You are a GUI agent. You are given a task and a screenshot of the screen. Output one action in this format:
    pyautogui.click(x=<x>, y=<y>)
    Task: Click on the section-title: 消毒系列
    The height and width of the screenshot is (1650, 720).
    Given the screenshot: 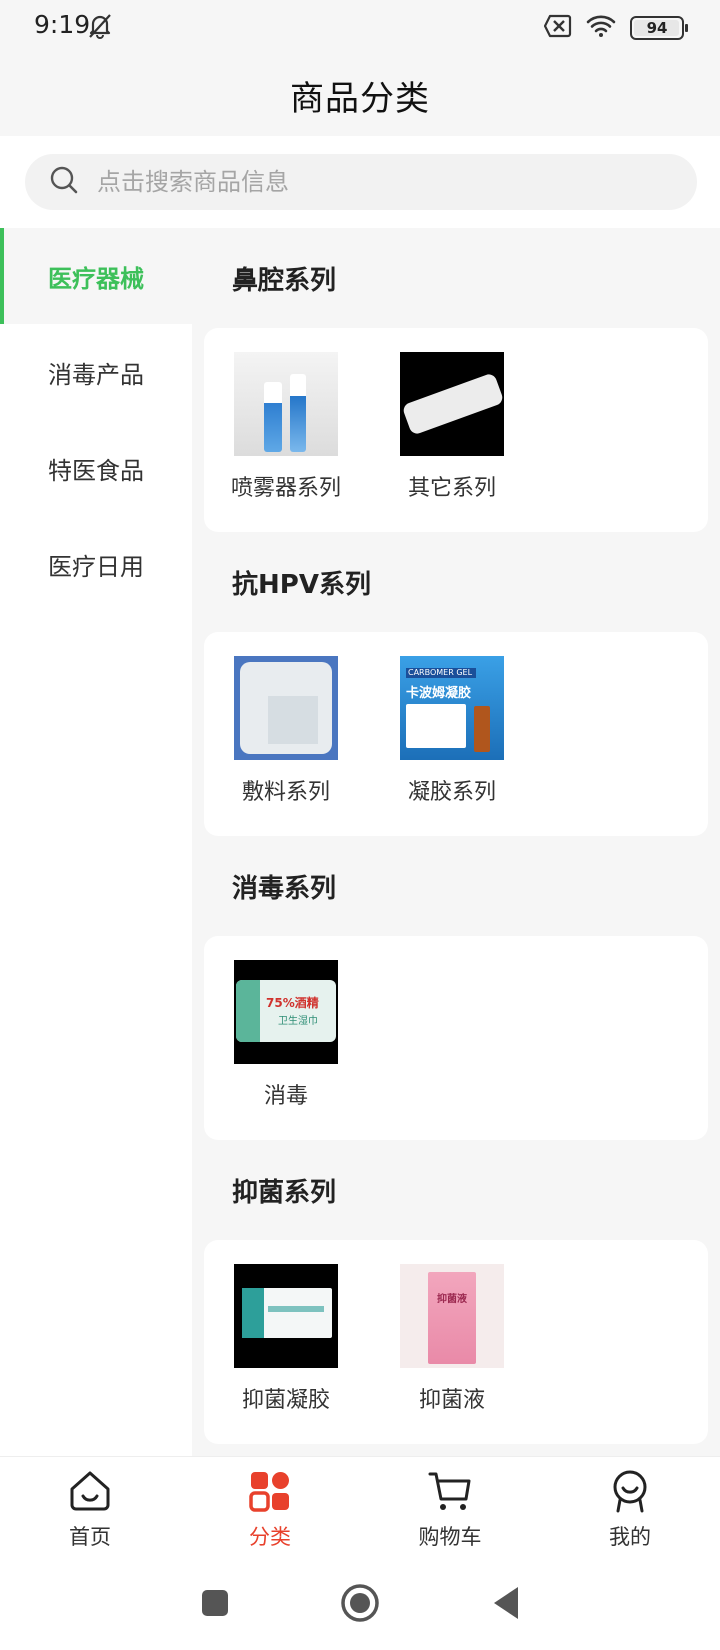 What is the action you would take?
    pyautogui.click(x=284, y=888)
    